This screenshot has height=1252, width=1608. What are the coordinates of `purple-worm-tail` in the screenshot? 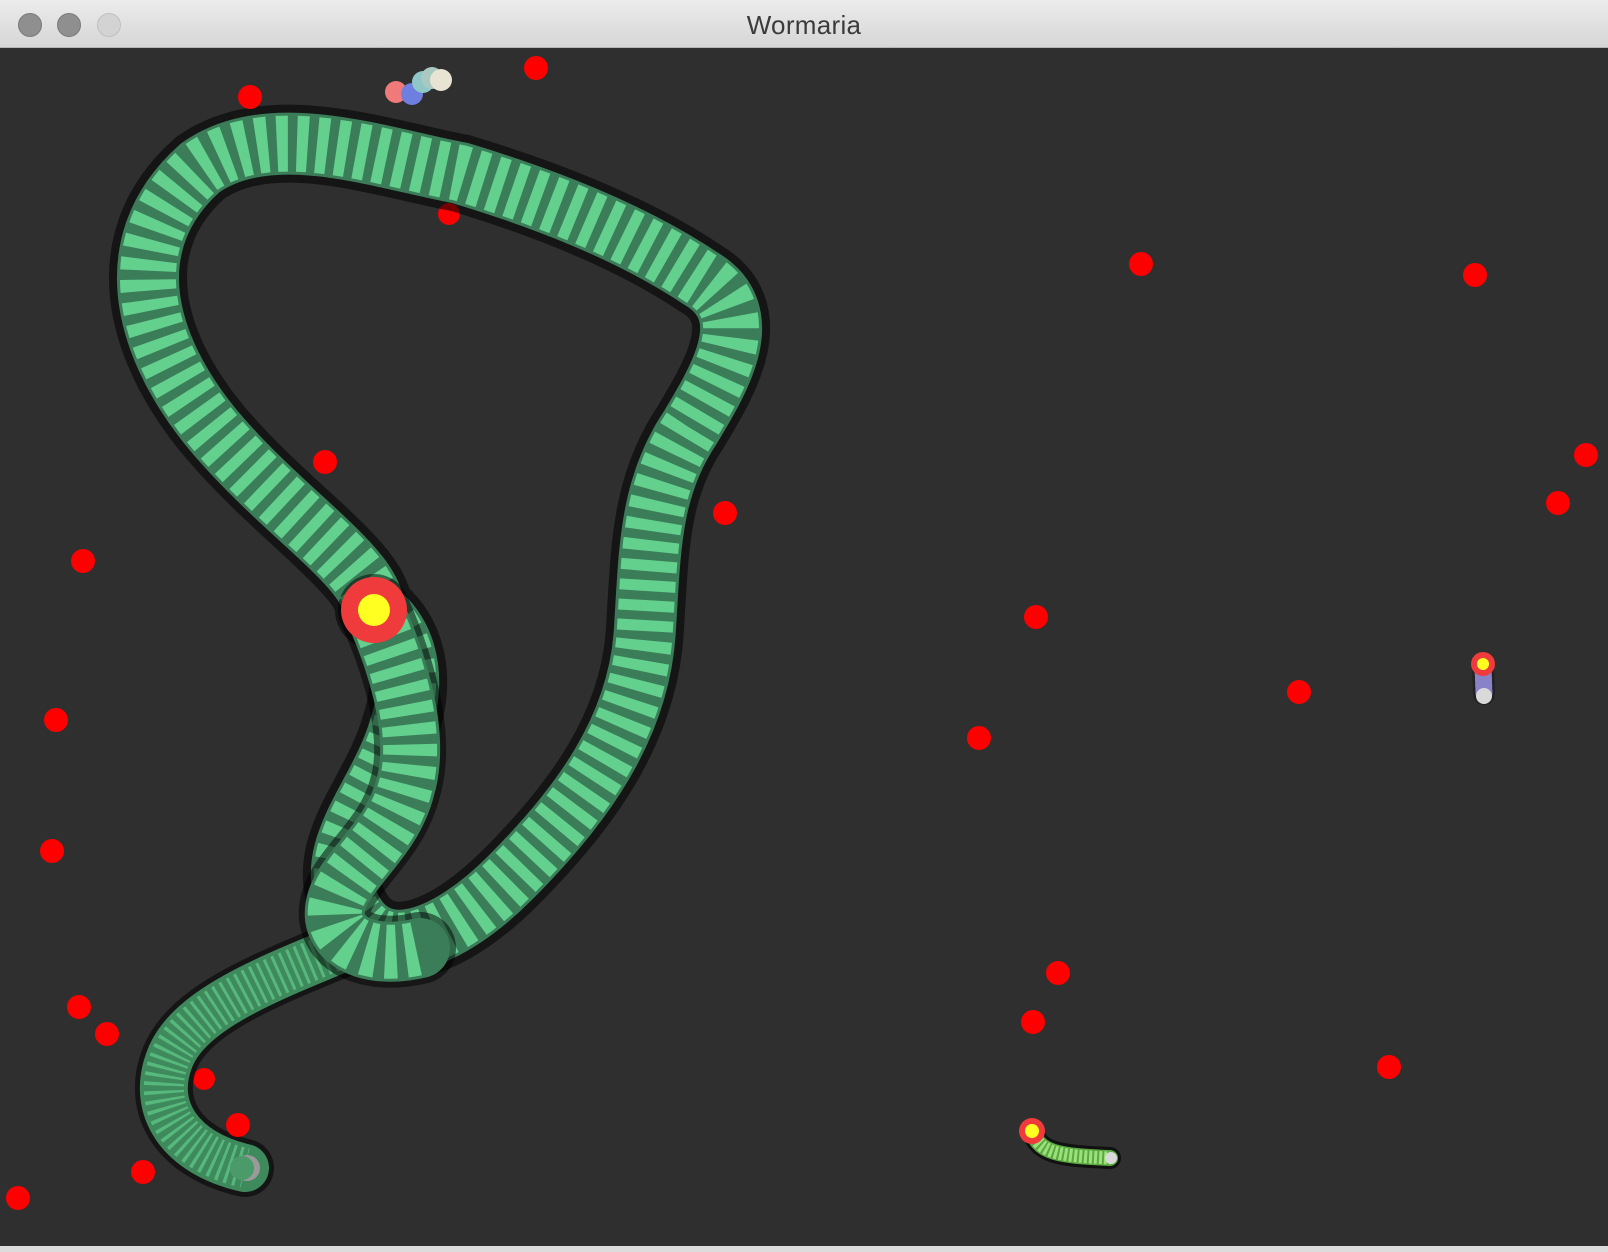 It's located at (1484, 696).